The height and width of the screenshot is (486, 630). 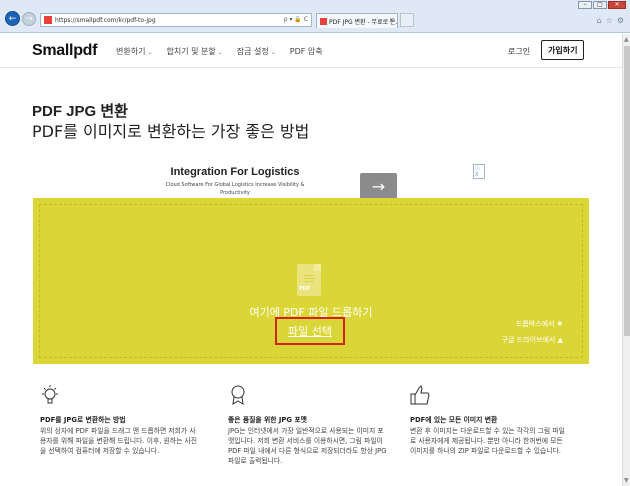 What do you see at coordinates (479, 171) in the screenshot?
I see `ad-choices-icon: ⓘ X` at bounding box center [479, 171].